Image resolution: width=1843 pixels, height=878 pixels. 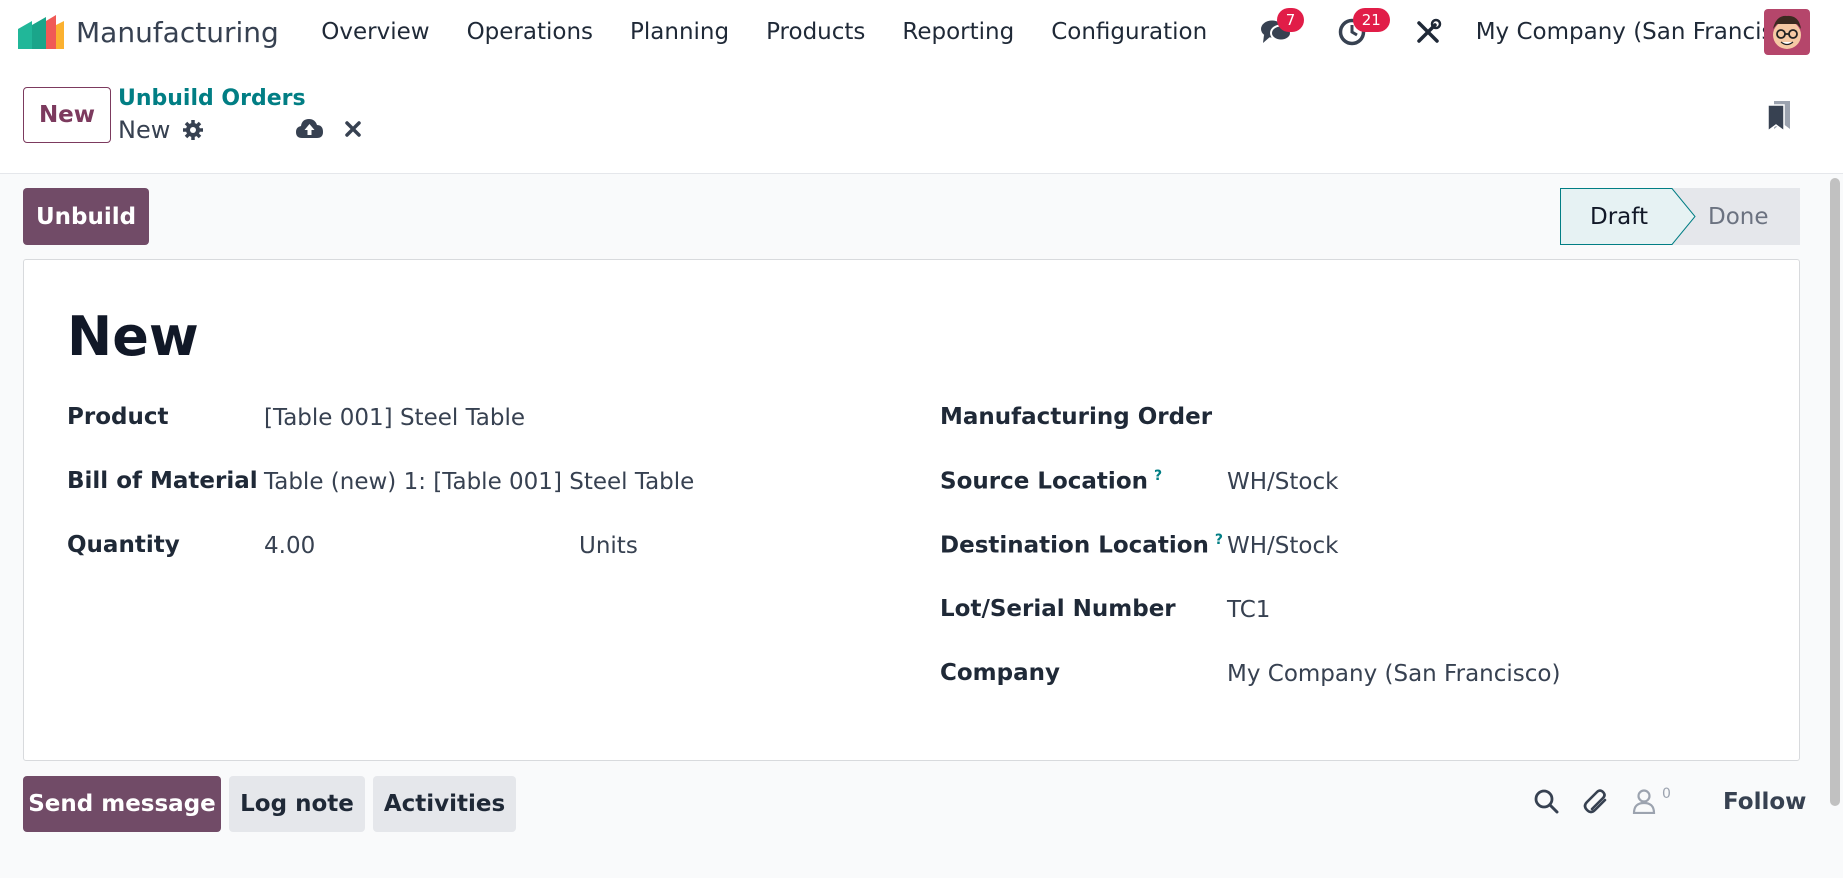 I want to click on cloud-upload-icon, so click(x=309, y=131).